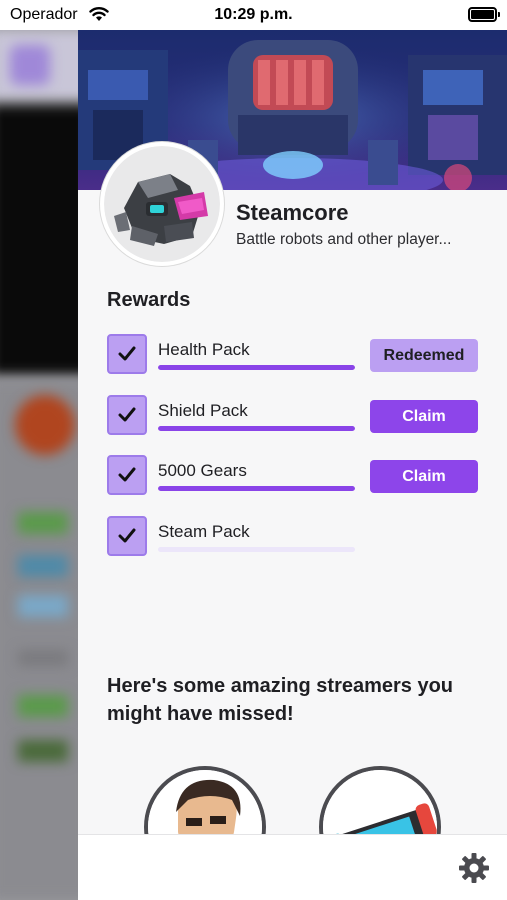  Describe the element at coordinates (202, 470) in the screenshot. I see `reward-label: 5000 Gears` at that location.